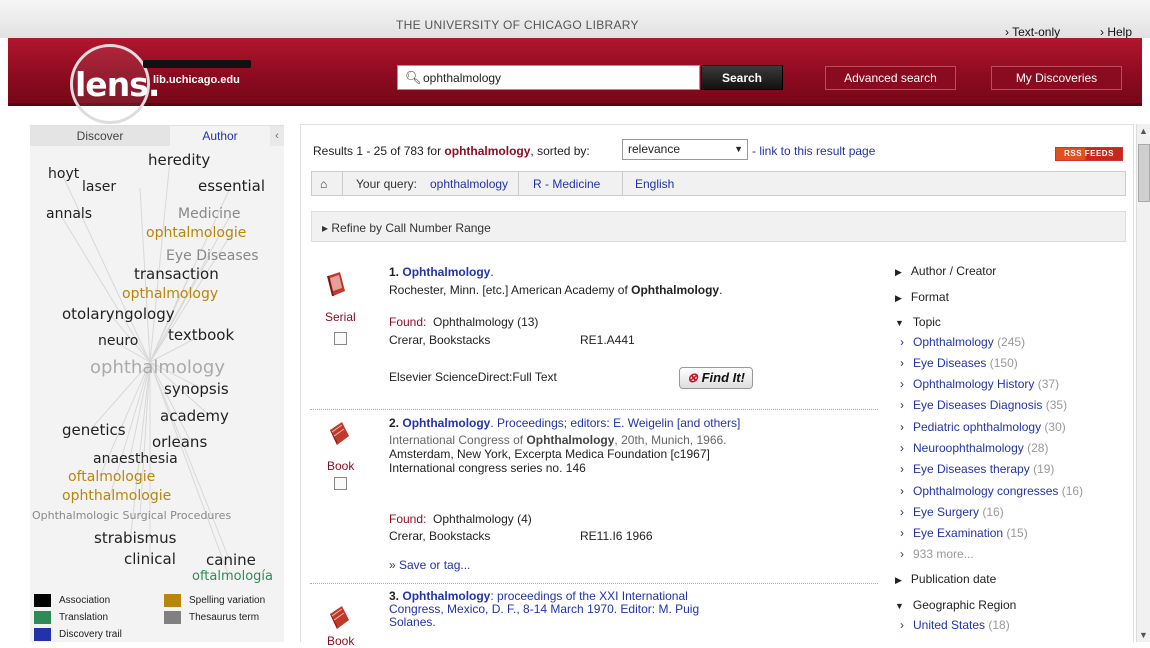 The height and width of the screenshot is (648, 1150). I want to click on author-highlight: Ophthalmology, so click(570, 440).